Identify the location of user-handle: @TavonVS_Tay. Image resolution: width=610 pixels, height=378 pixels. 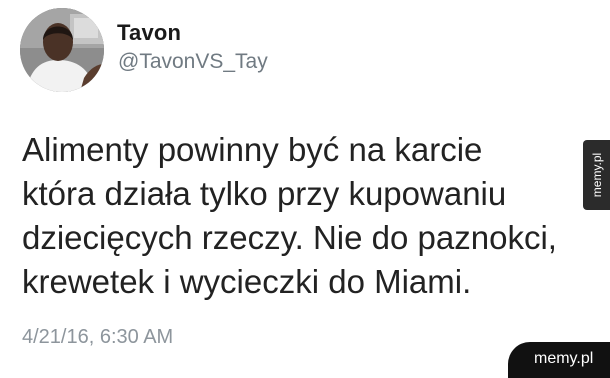
(193, 62).